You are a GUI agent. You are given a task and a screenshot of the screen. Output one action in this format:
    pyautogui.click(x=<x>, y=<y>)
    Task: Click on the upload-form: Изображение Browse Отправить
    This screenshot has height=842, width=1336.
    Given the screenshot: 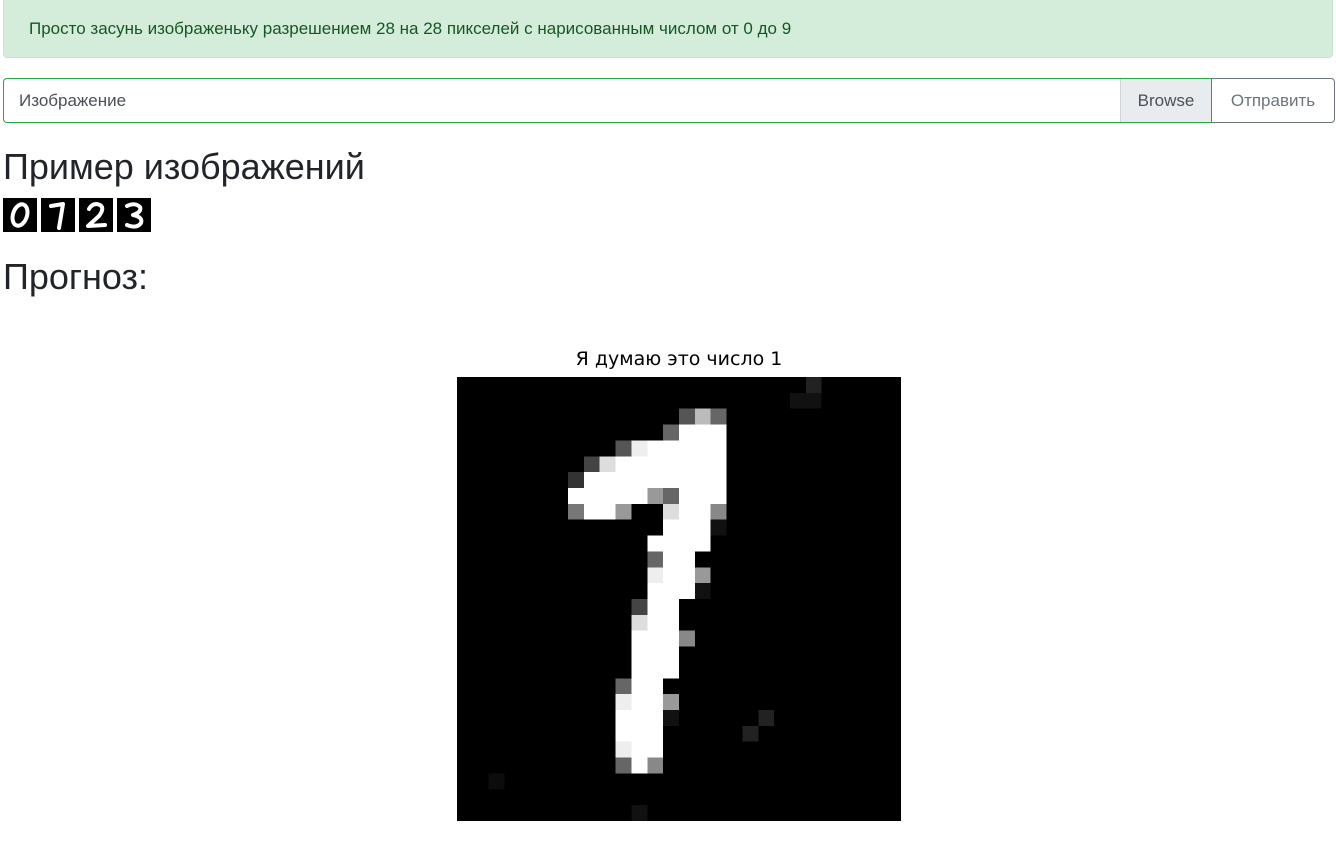 What is the action you would take?
    pyautogui.click(x=669, y=100)
    